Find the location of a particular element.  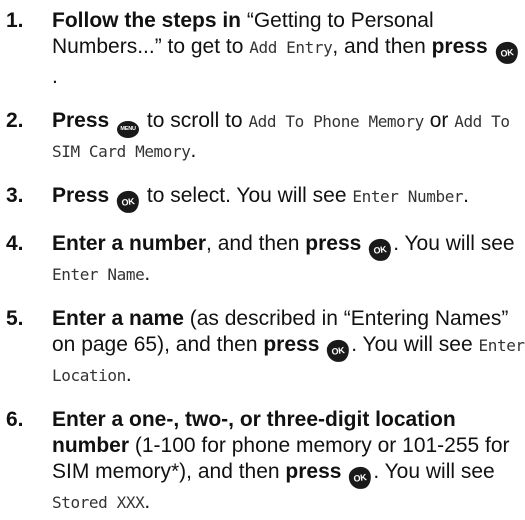

step-number: 2. is located at coordinates (15, 120).